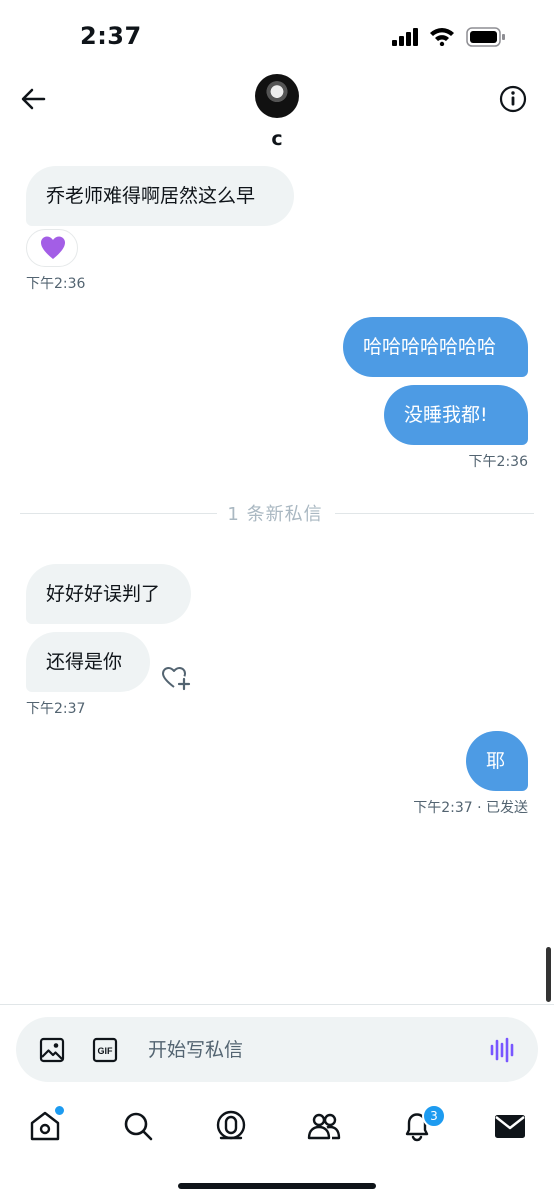  I want to click on info-icon, so click(513, 99).